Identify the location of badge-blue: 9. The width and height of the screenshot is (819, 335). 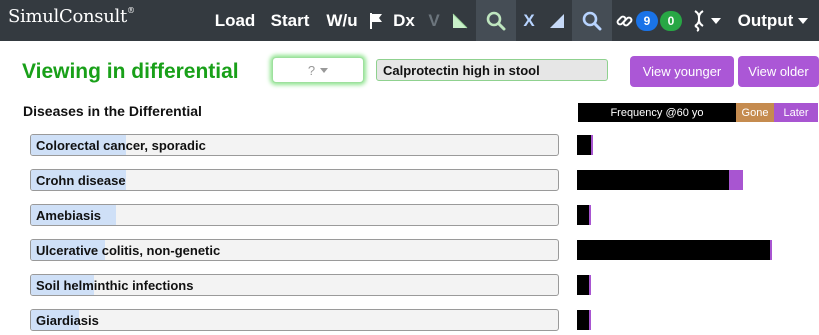
(647, 21).